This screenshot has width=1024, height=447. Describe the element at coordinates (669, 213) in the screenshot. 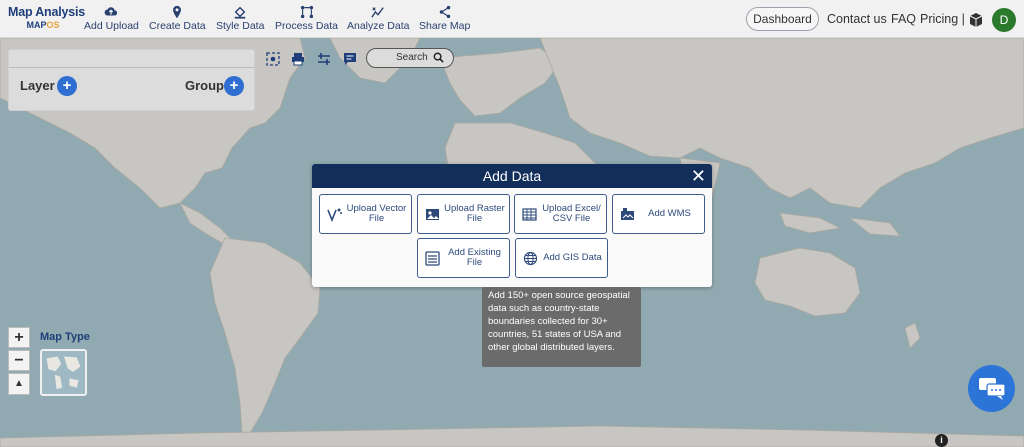

I see `option-label: Add WMS` at that location.